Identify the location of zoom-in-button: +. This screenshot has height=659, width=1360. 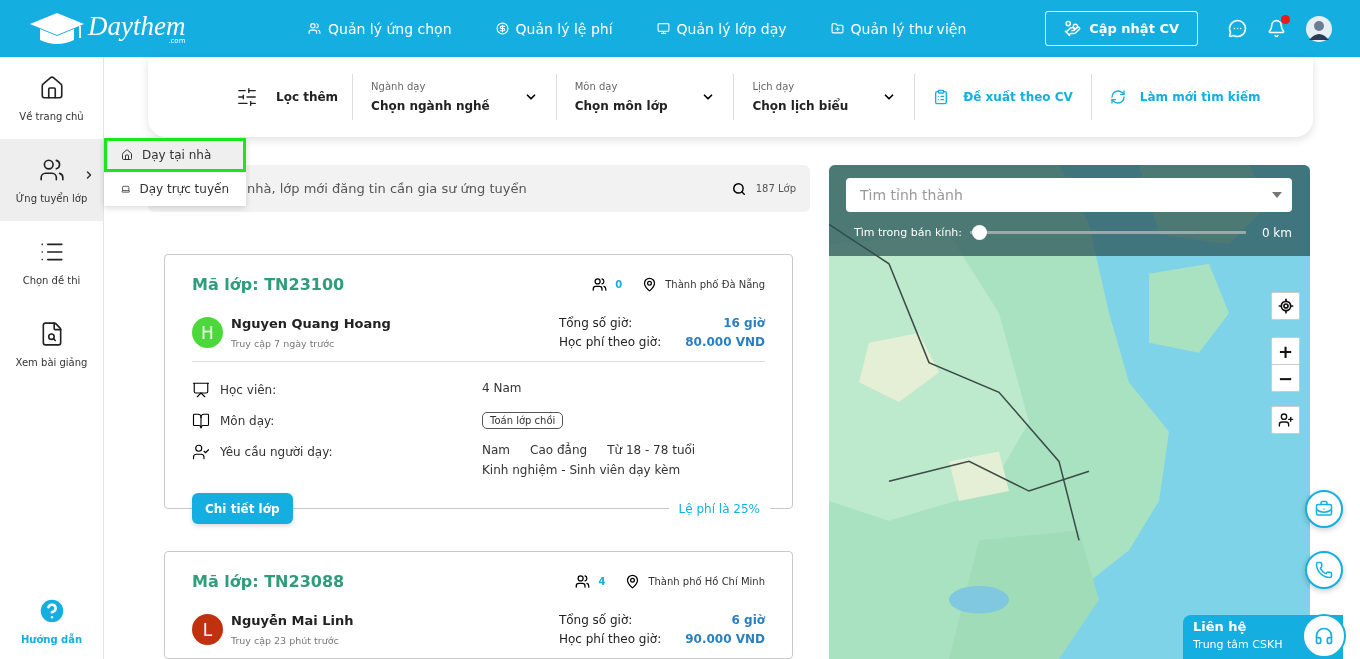
(1285, 351).